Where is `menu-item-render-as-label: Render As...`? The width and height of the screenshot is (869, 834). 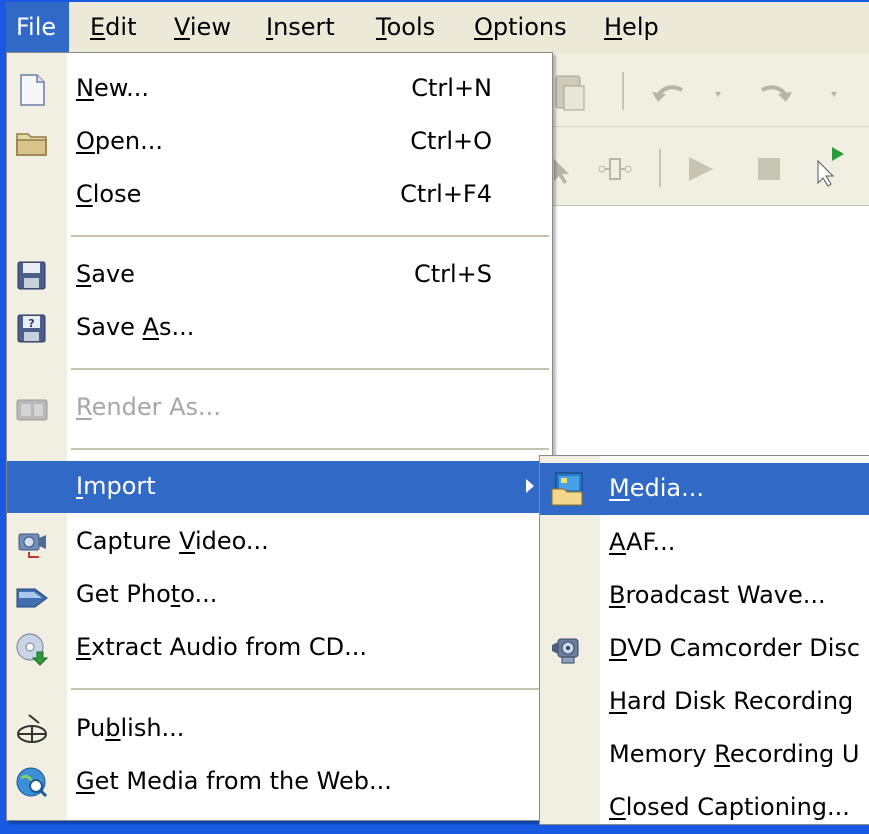
menu-item-render-as-label: Render As... is located at coordinates (148, 407).